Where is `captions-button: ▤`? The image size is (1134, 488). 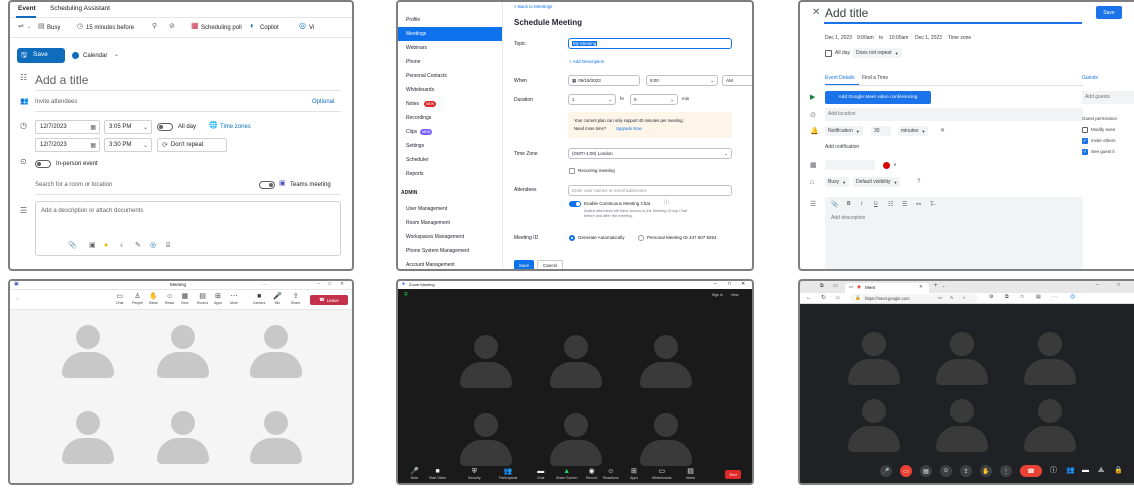 captions-button: ▤ is located at coordinates (926, 471).